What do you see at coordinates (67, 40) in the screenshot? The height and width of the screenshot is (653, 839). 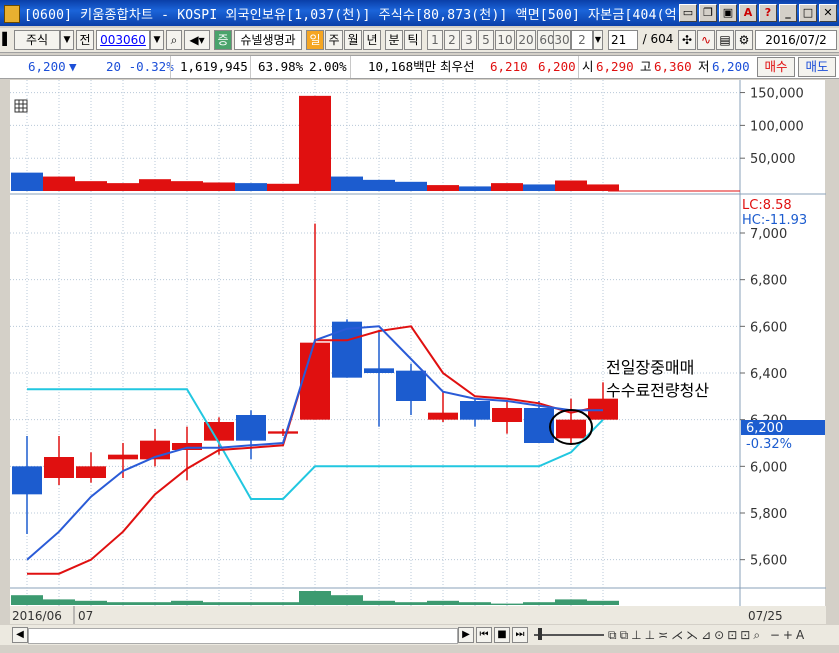 I see `market-dropdown-icon: ▼` at bounding box center [67, 40].